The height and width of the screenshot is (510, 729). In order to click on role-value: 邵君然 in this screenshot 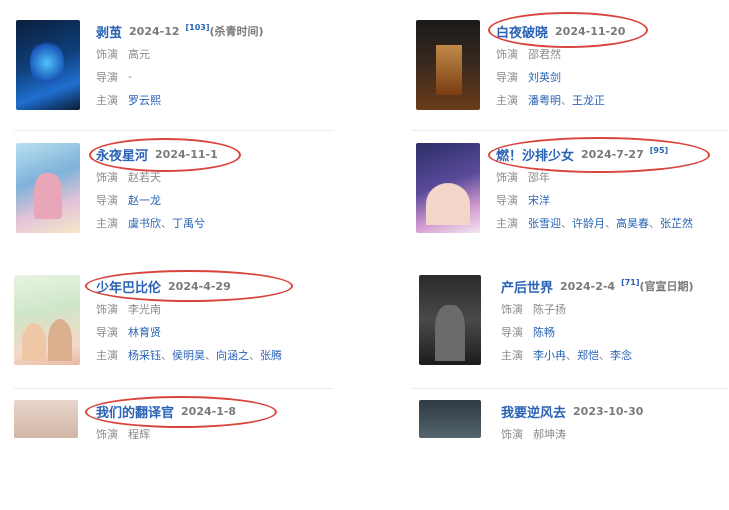, I will do `click(544, 54)`.